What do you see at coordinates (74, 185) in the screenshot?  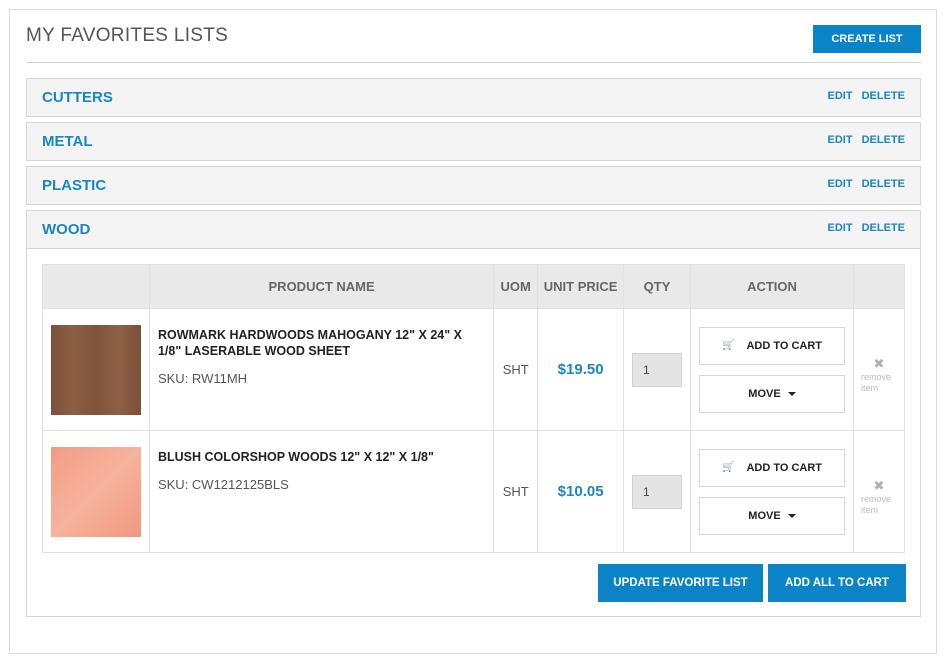 I see `list-name: PLASTIC` at bounding box center [74, 185].